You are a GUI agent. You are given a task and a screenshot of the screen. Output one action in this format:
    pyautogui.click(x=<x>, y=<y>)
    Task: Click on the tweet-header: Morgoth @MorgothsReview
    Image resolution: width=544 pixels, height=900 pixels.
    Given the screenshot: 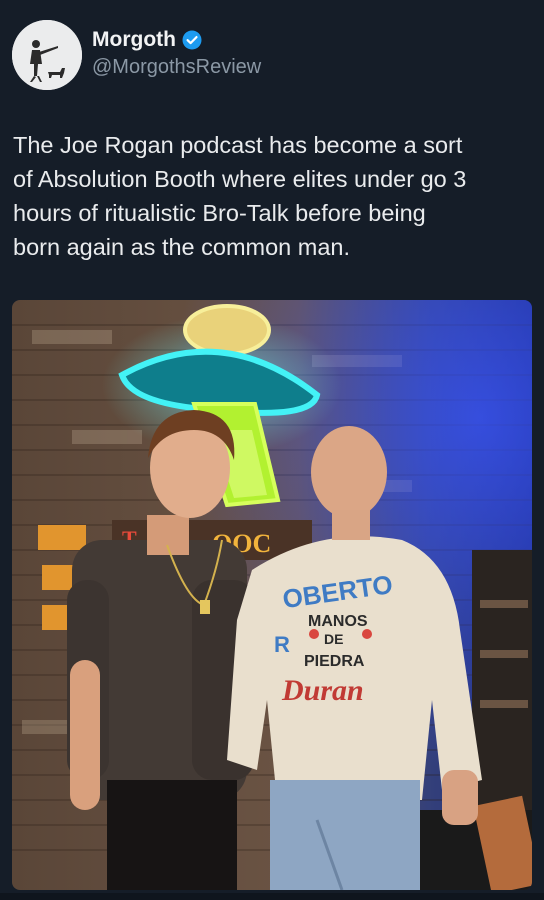 What is the action you would take?
    pyautogui.click(x=272, y=56)
    